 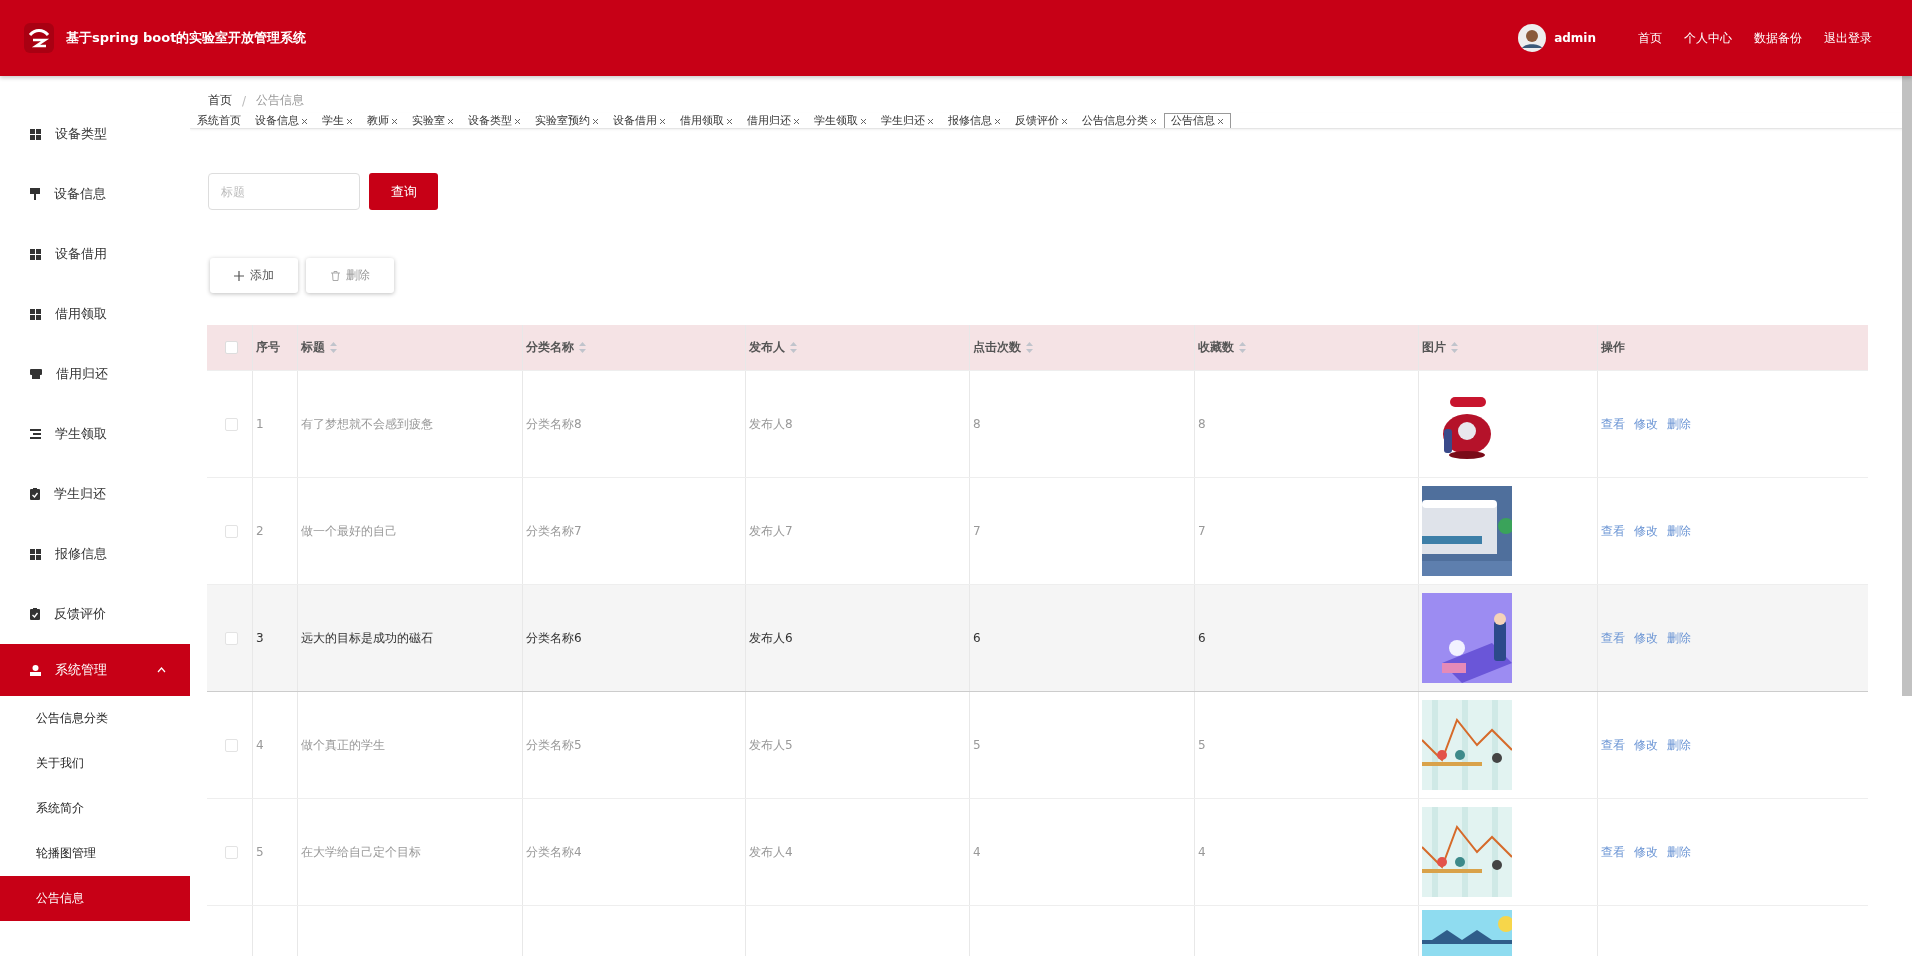 I want to click on tab: 设备信息, so click(x=281, y=120).